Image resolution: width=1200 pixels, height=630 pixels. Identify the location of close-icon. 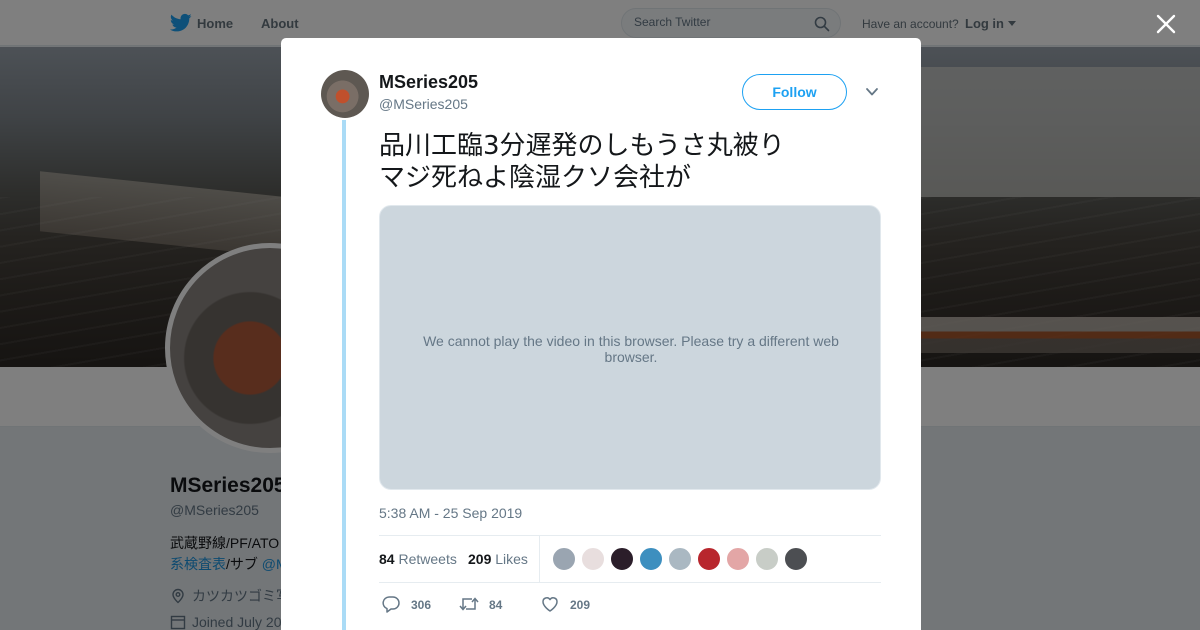
(1166, 24).